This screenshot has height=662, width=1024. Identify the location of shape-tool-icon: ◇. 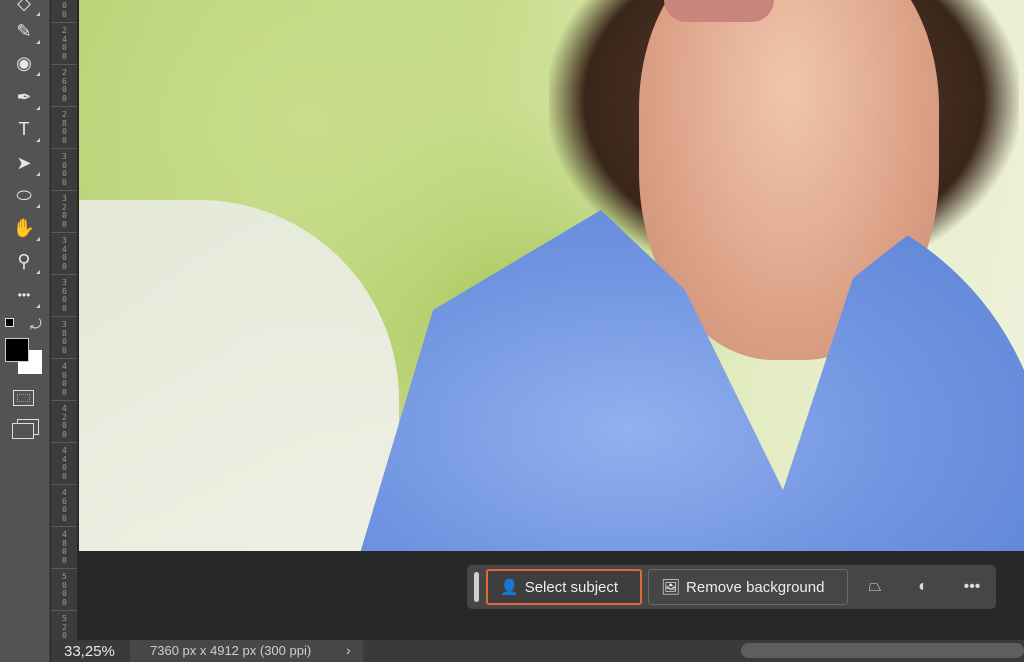
(25, 8).